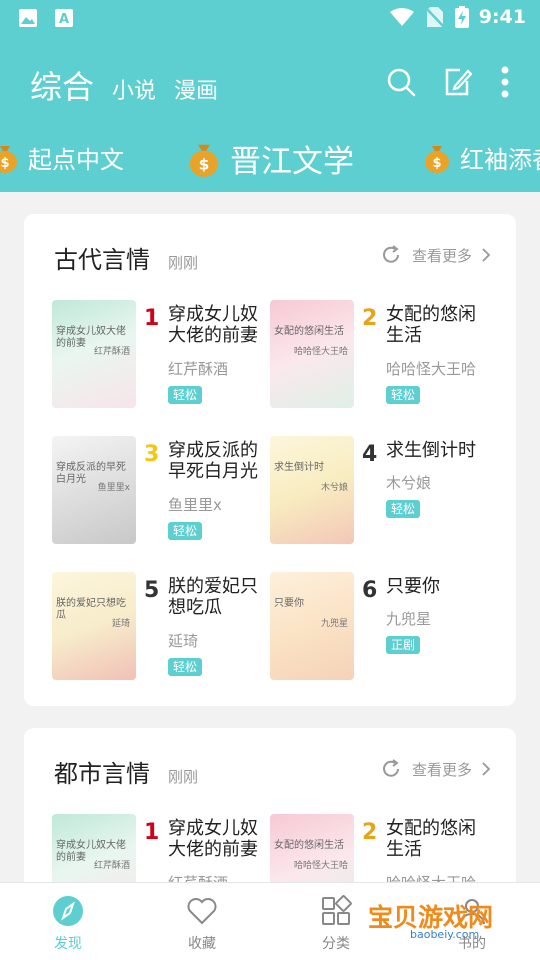 This screenshot has height=960, width=540. What do you see at coordinates (380, 356) in the screenshot?
I see `book-item: 女配的悠闲生活 哈哈怪大王哈 2 女配的悠闲生活 哈哈怪大王哈 轻松` at bounding box center [380, 356].